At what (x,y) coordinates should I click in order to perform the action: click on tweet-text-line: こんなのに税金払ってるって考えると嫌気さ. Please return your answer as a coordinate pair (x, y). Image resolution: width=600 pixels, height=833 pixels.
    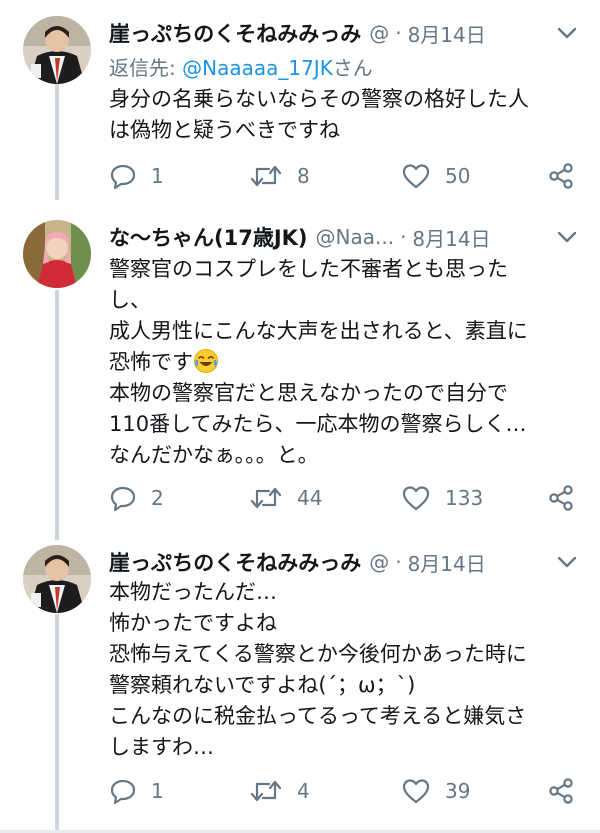
    Looking at the image, I should click on (318, 716).